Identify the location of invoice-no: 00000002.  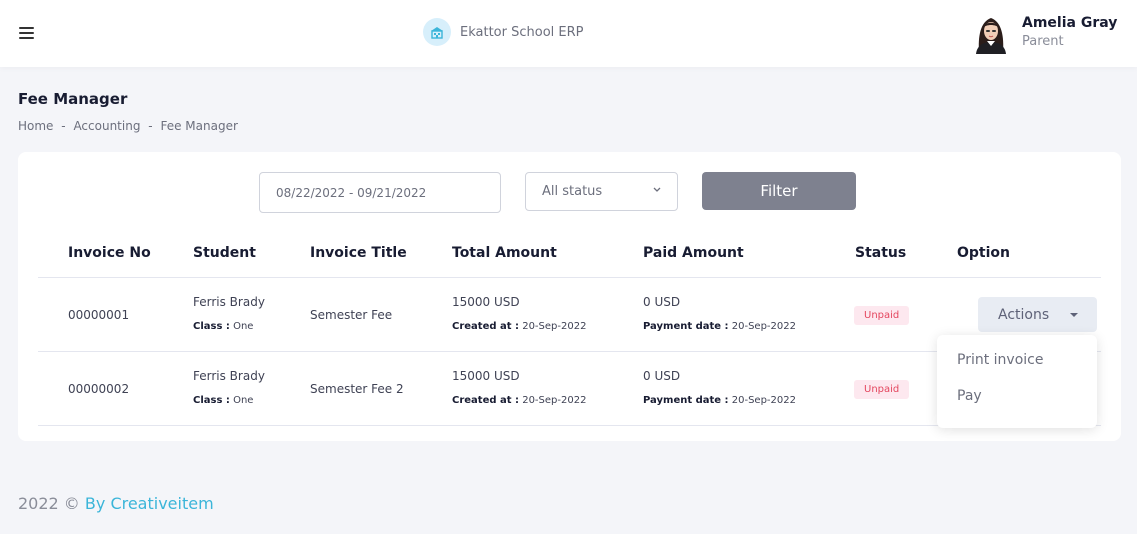
(99, 389).